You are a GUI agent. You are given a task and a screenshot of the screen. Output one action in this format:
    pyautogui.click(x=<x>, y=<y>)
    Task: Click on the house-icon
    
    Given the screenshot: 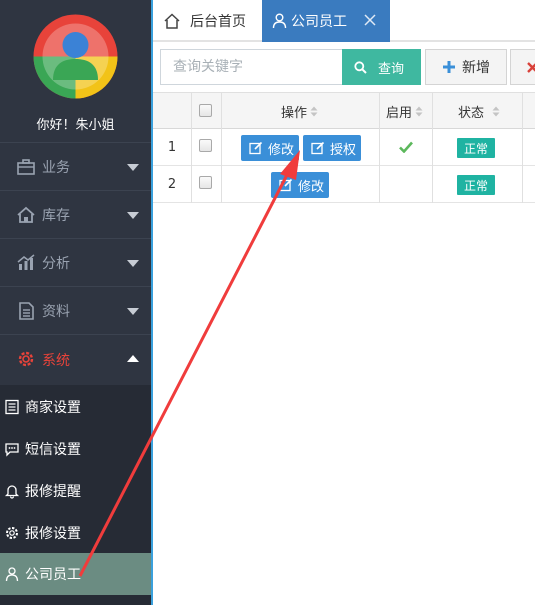 What is the action you would take?
    pyautogui.click(x=26, y=214)
    